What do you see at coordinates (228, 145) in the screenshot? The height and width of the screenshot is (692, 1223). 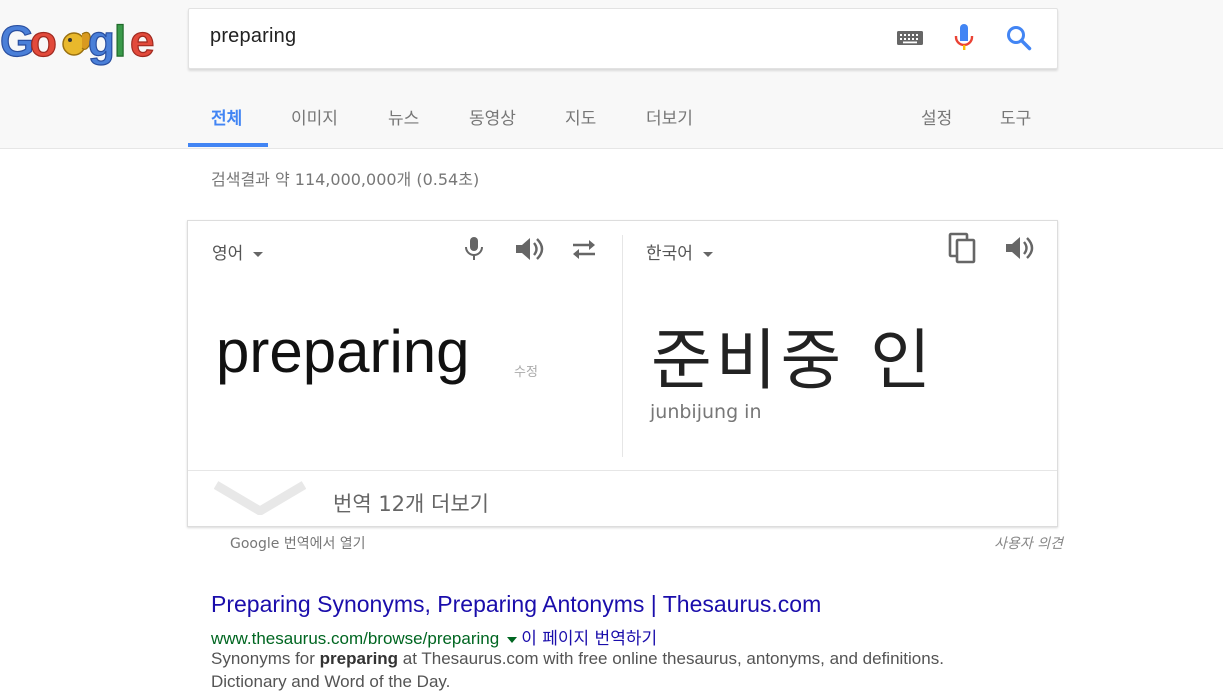 I see `active-tab-indicator` at bounding box center [228, 145].